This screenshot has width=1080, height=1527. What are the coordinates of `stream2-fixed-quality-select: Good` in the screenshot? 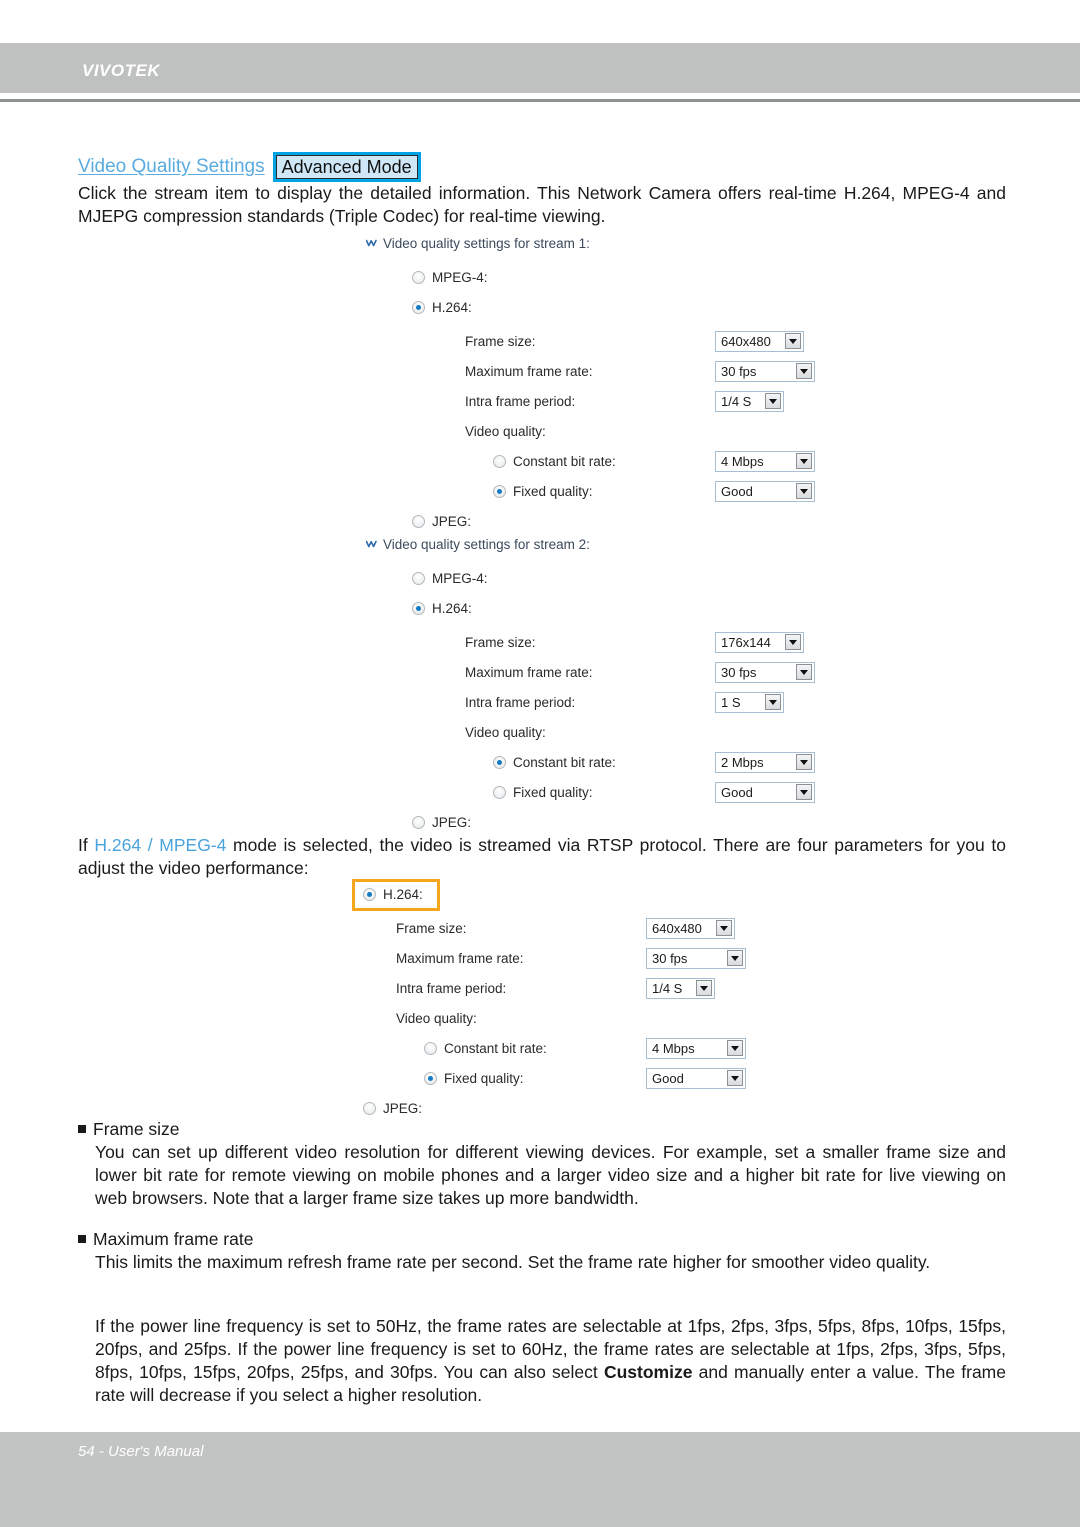 It's located at (765, 792).